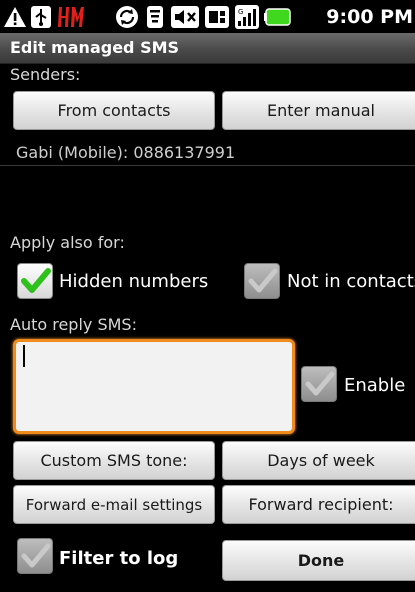 This screenshot has height=592, width=415. What do you see at coordinates (41, 17) in the screenshot?
I see `usb-icon` at bounding box center [41, 17].